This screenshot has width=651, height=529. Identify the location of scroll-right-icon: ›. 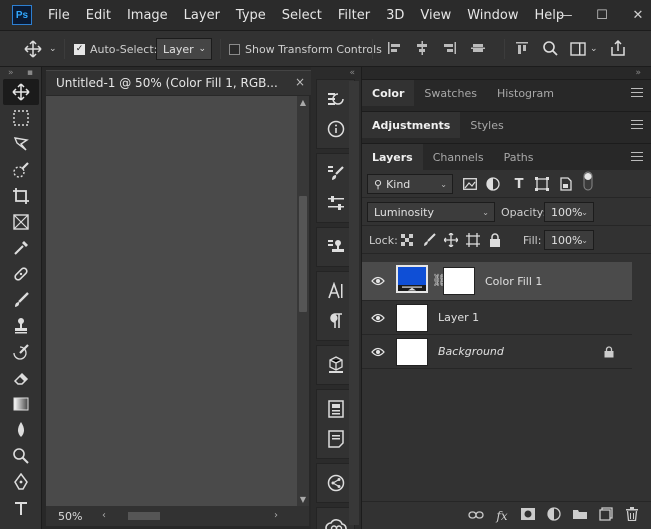
(276, 515).